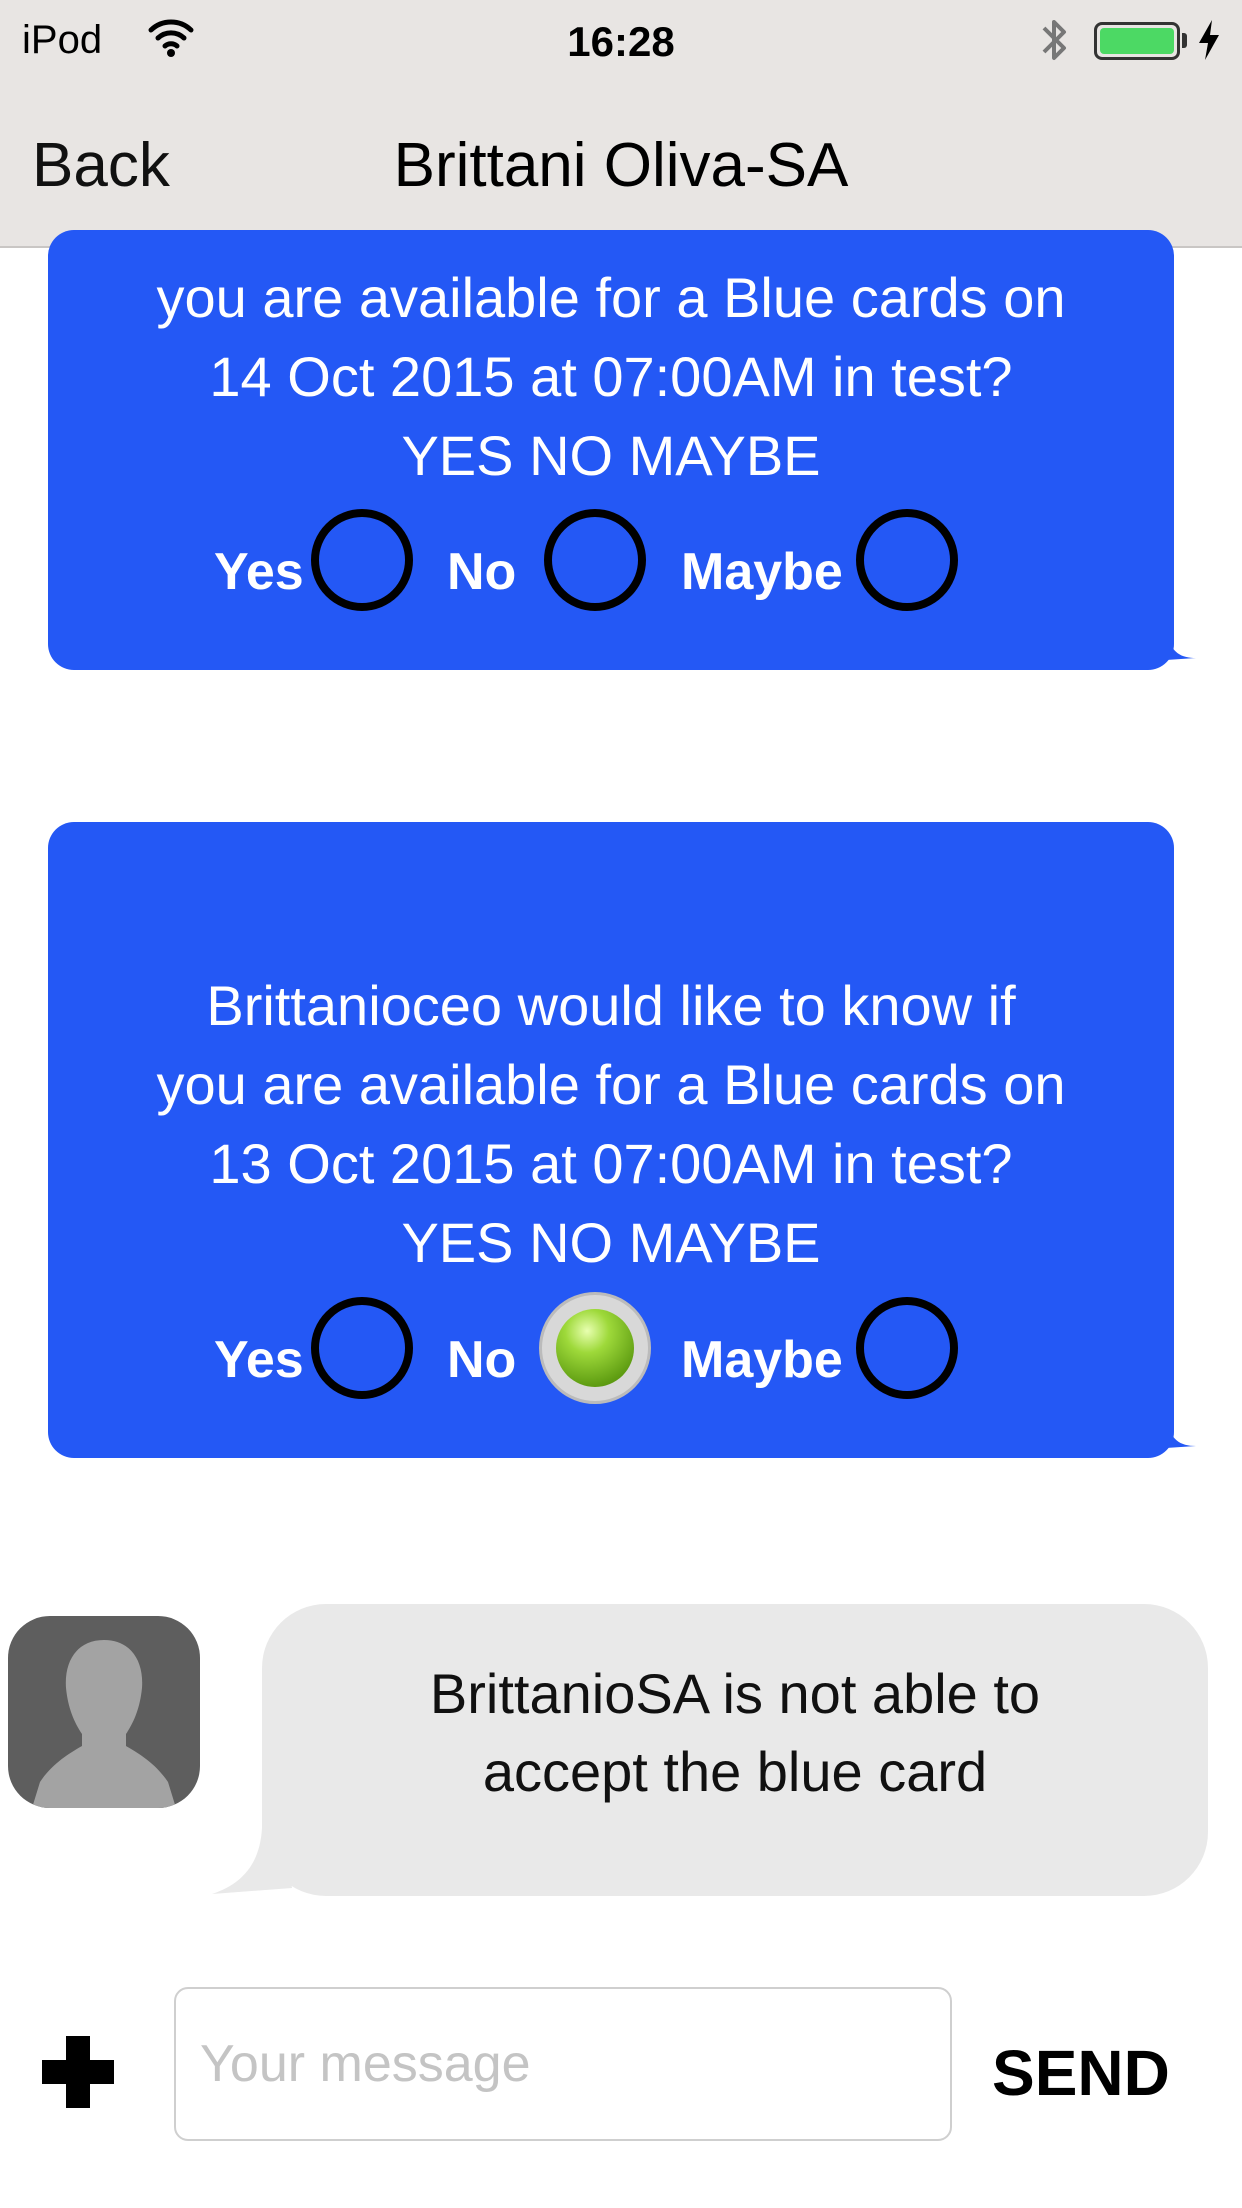 This screenshot has width=1242, height=2208. I want to click on bluetooth-icon, so click(1054, 40).